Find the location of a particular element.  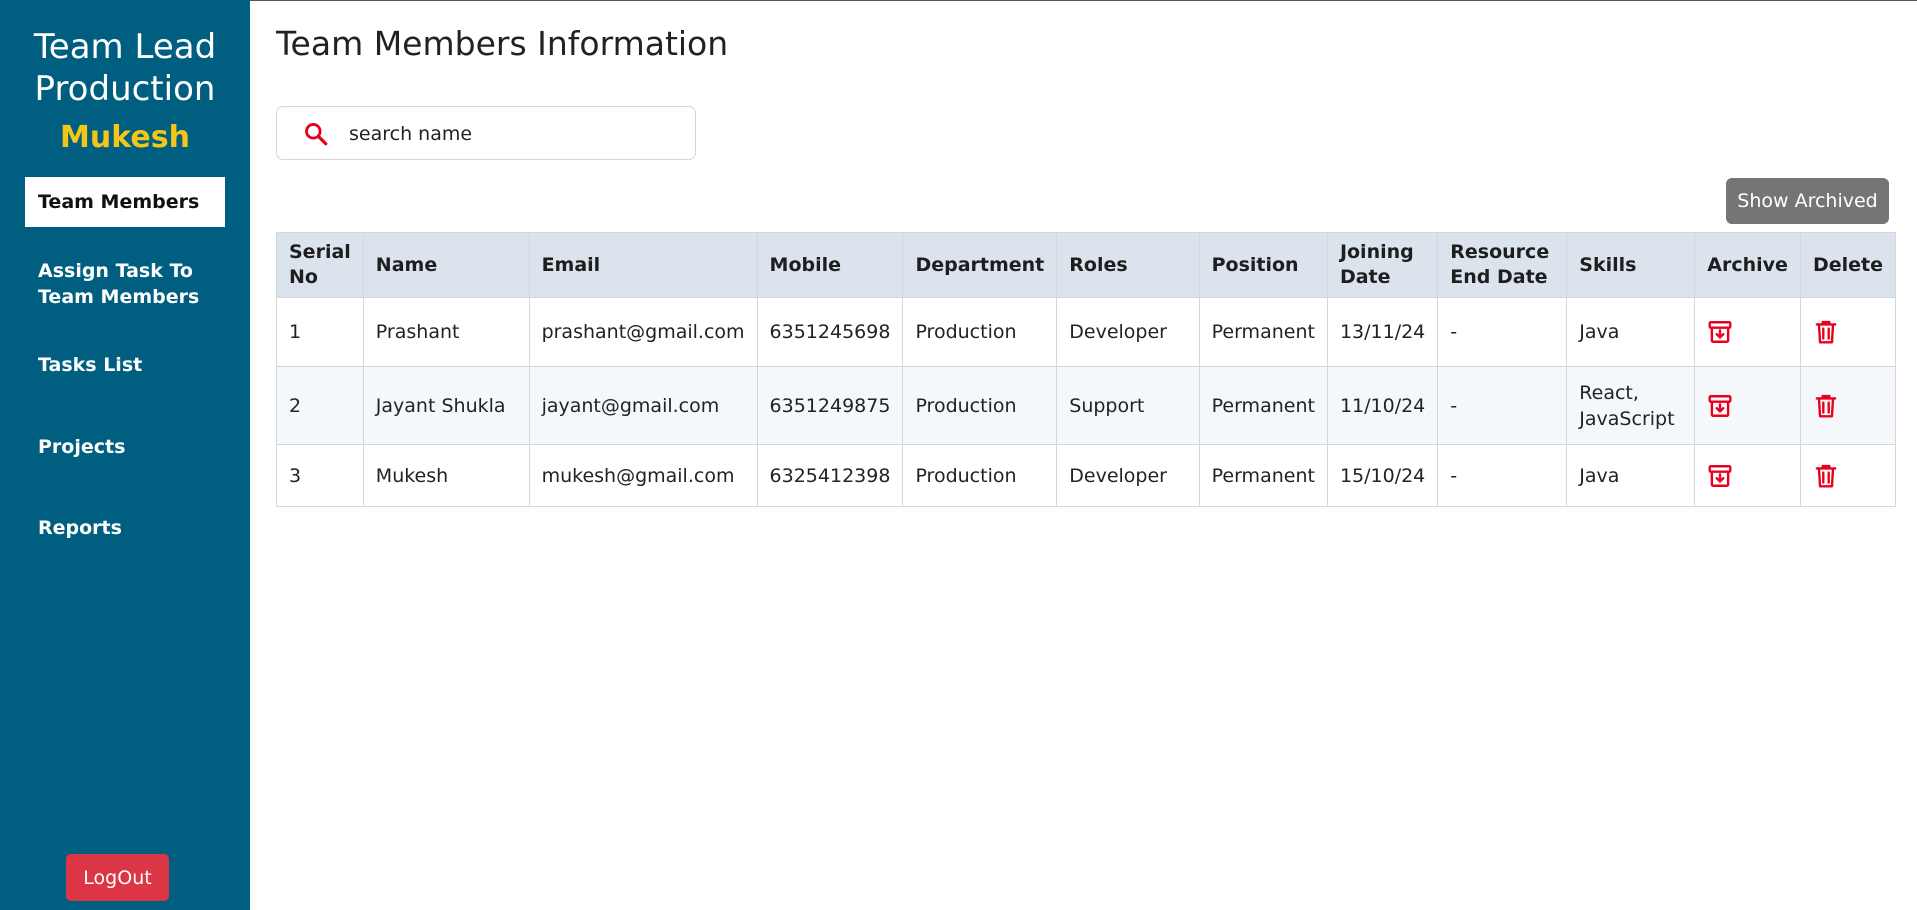

column-header-archive: Archive is located at coordinates (1747, 265).